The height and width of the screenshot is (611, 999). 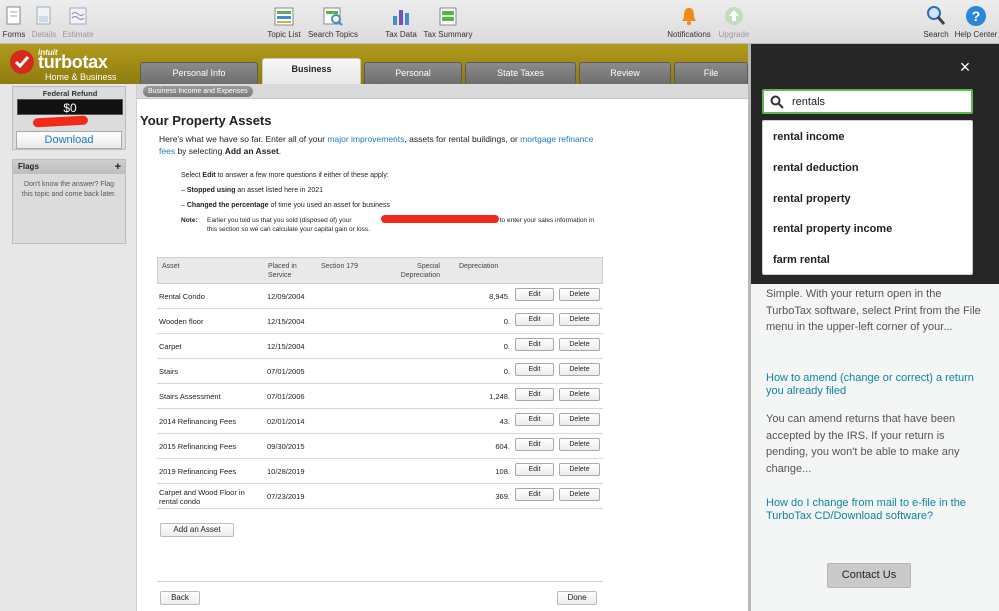 What do you see at coordinates (180, 598) in the screenshot?
I see `back-button: Back` at bounding box center [180, 598].